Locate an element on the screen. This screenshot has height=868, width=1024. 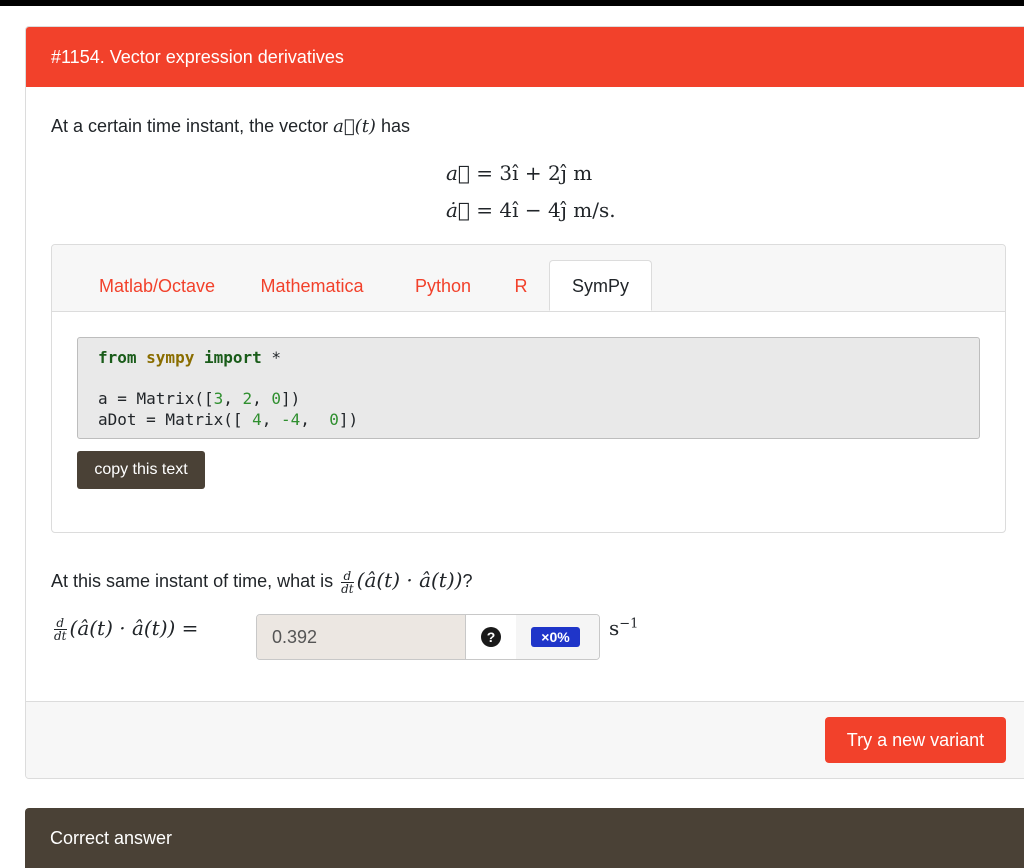
equation-velocity-rhs: 4î − 4ĵ m/s. is located at coordinates (557, 210).